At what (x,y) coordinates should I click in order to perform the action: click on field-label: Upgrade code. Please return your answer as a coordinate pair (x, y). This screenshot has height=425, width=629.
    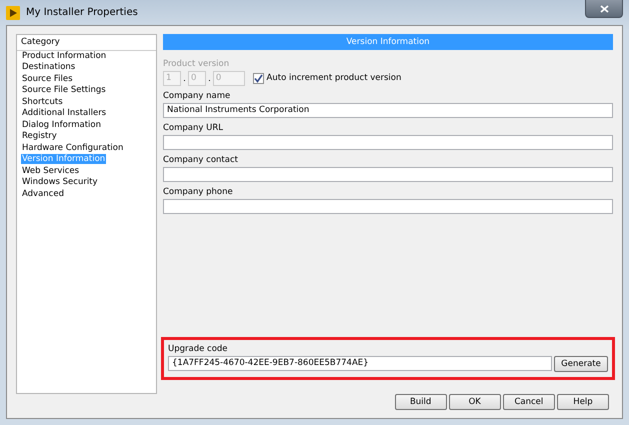
    Looking at the image, I should click on (198, 349).